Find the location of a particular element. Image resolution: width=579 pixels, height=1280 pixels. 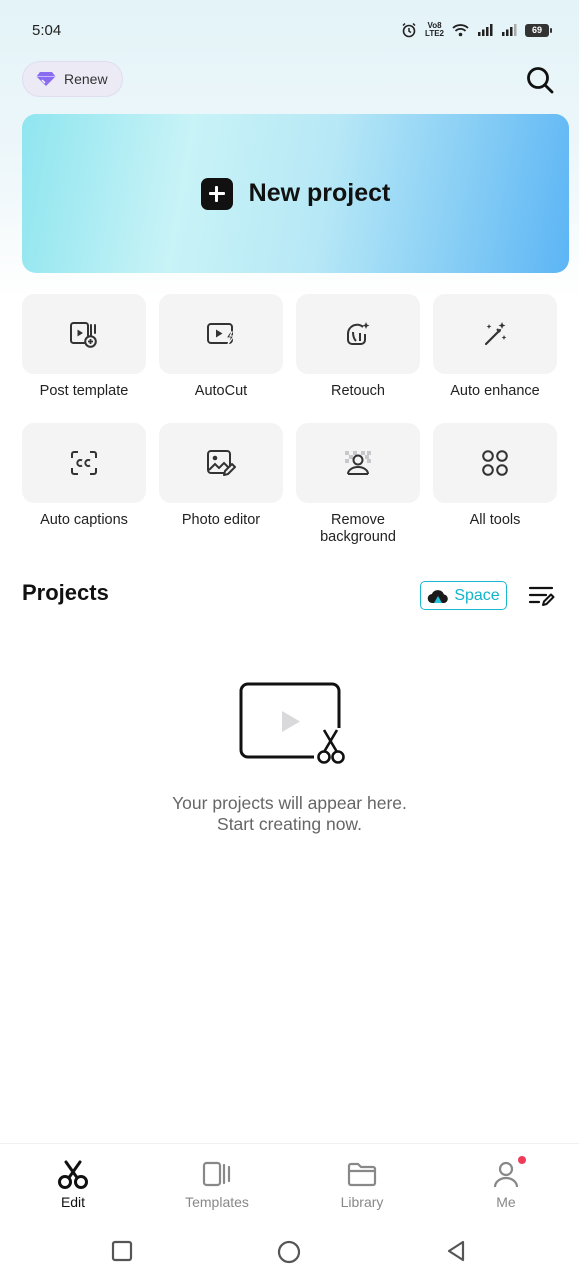

search-button is located at coordinates (540, 80).